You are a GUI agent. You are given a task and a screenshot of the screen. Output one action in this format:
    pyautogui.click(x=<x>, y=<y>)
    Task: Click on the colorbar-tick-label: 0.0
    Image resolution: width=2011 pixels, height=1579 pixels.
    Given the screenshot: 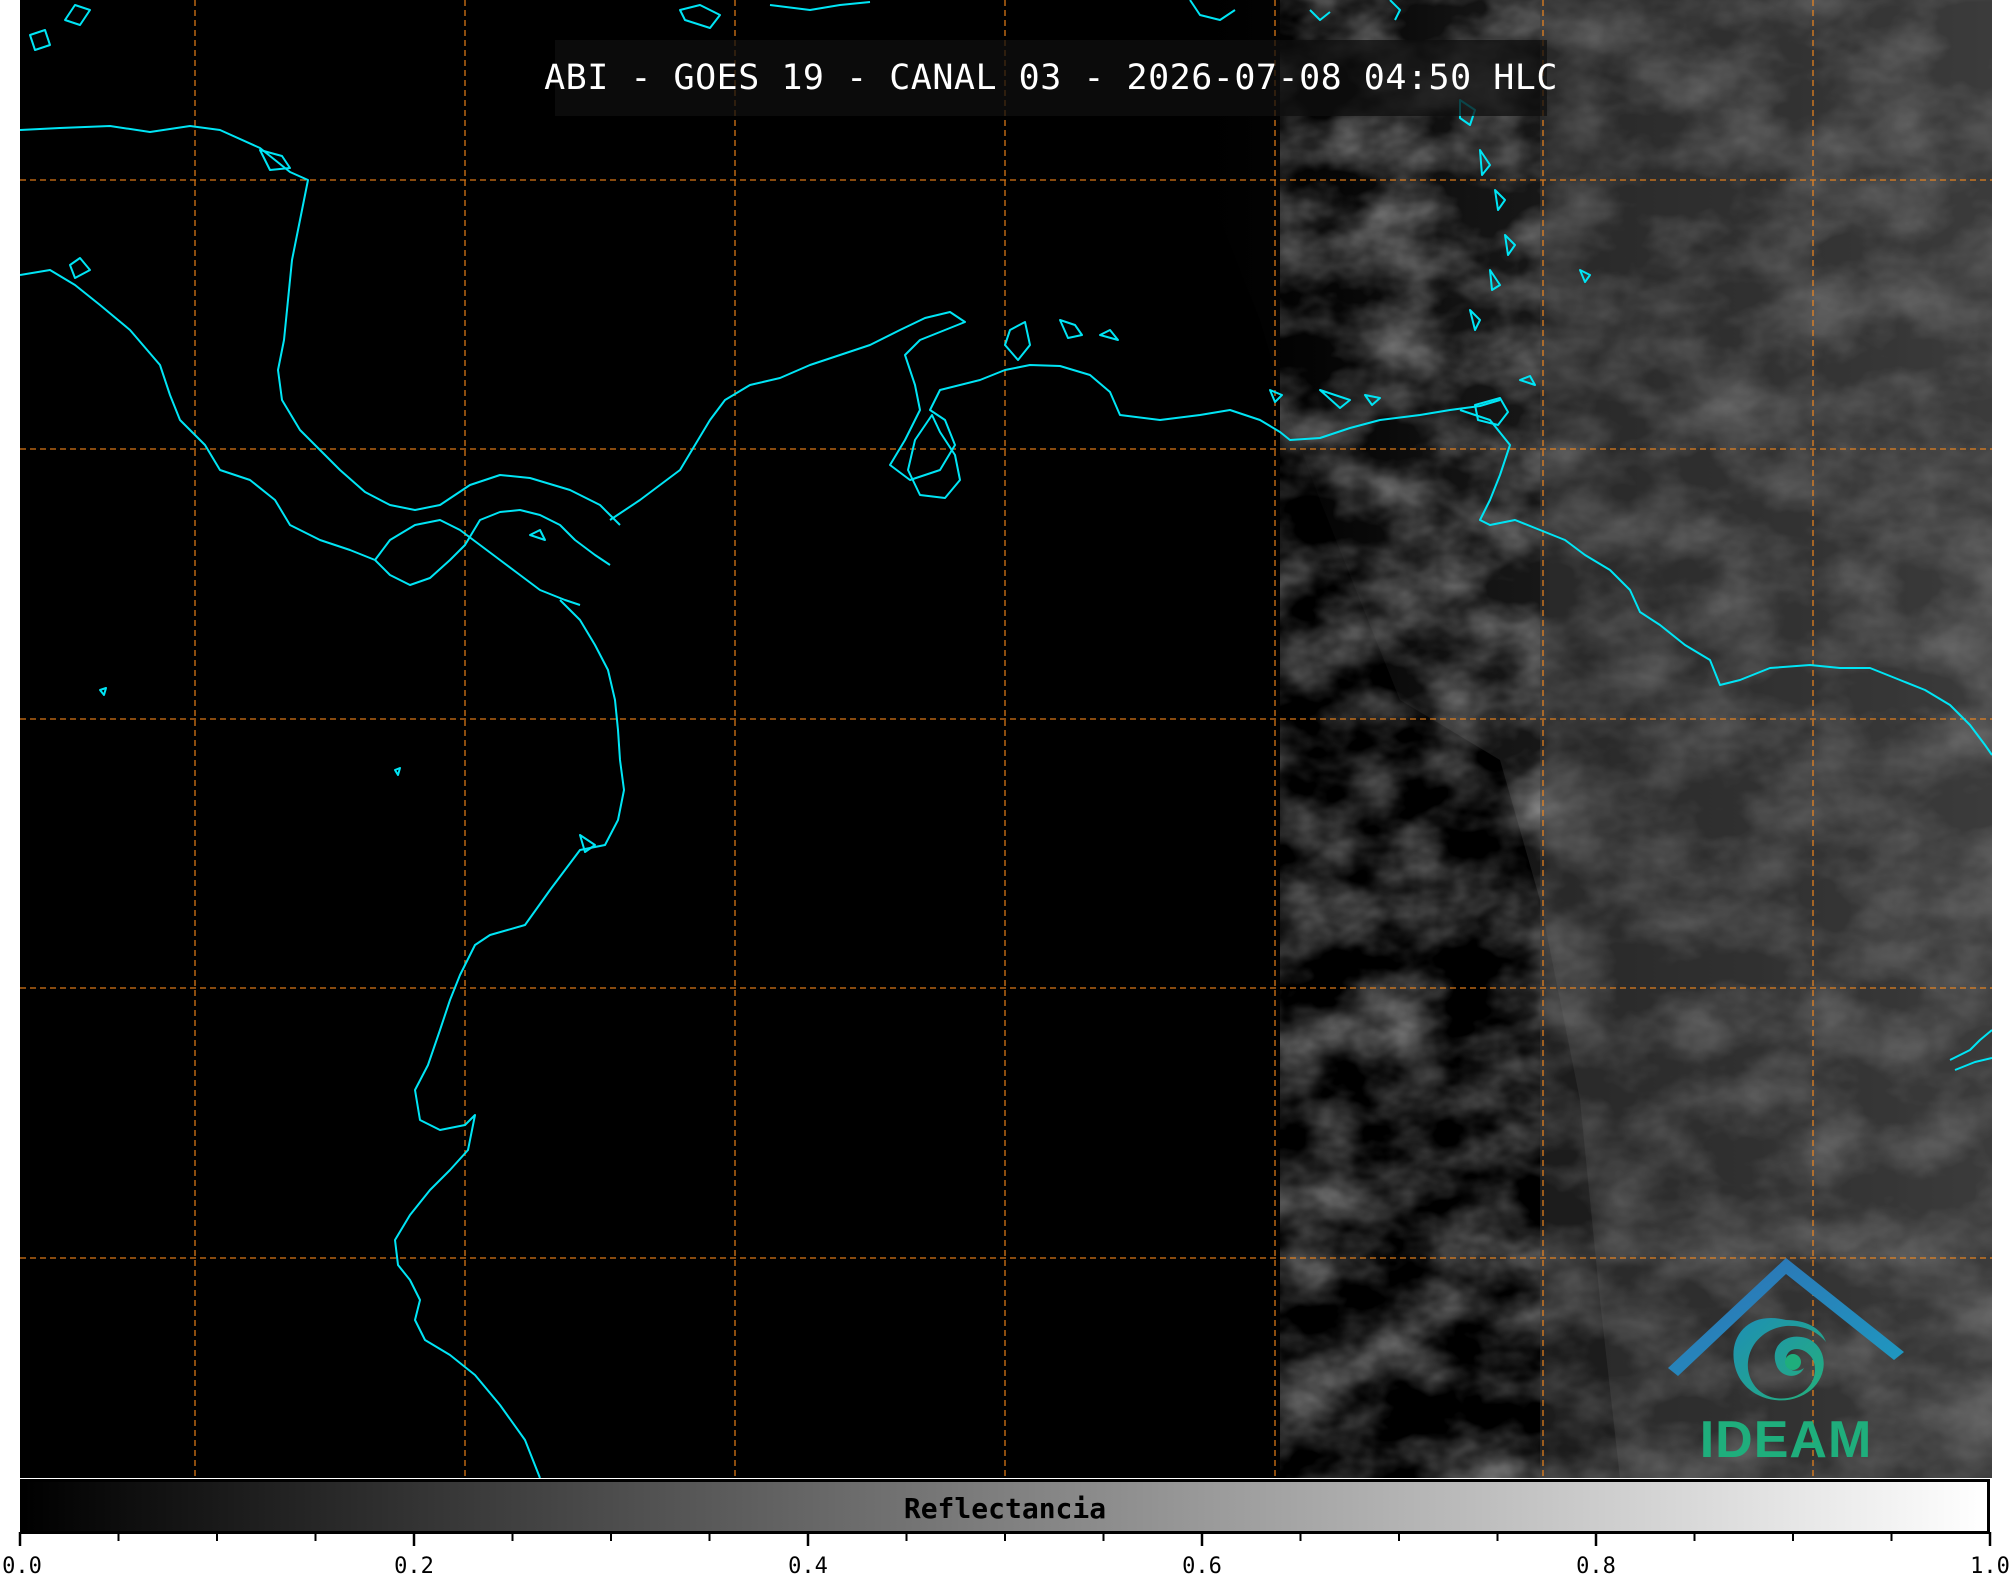 What is the action you would take?
    pyautogui.click(x=22, y=1566)
    